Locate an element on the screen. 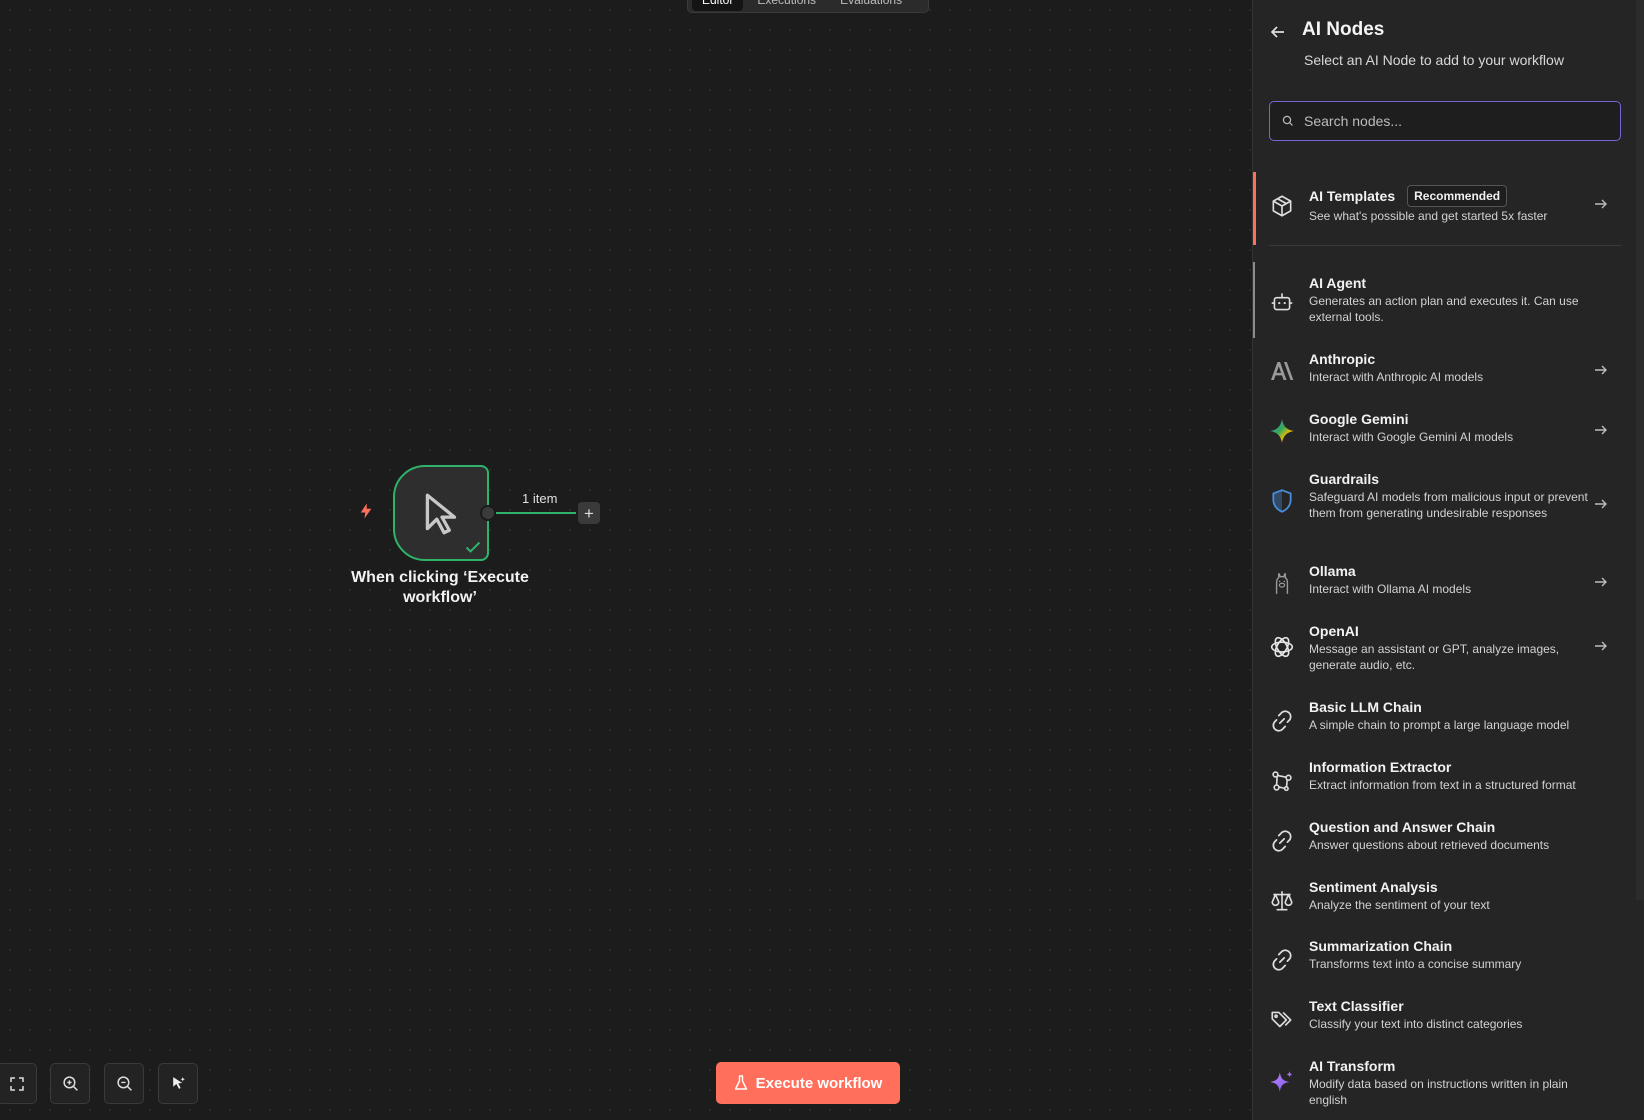  llama-icon is located at coordinates (1282, 583).